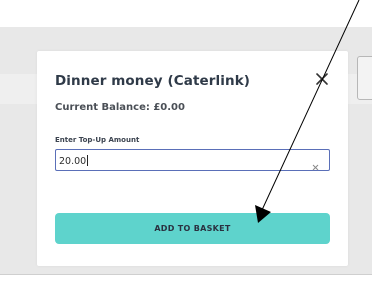 The image size is (372, 289). What do you see at coordinates (74, 161) in the screenshot?
I see `amount-input-value: 20.00` at bounding box center [74, 161].